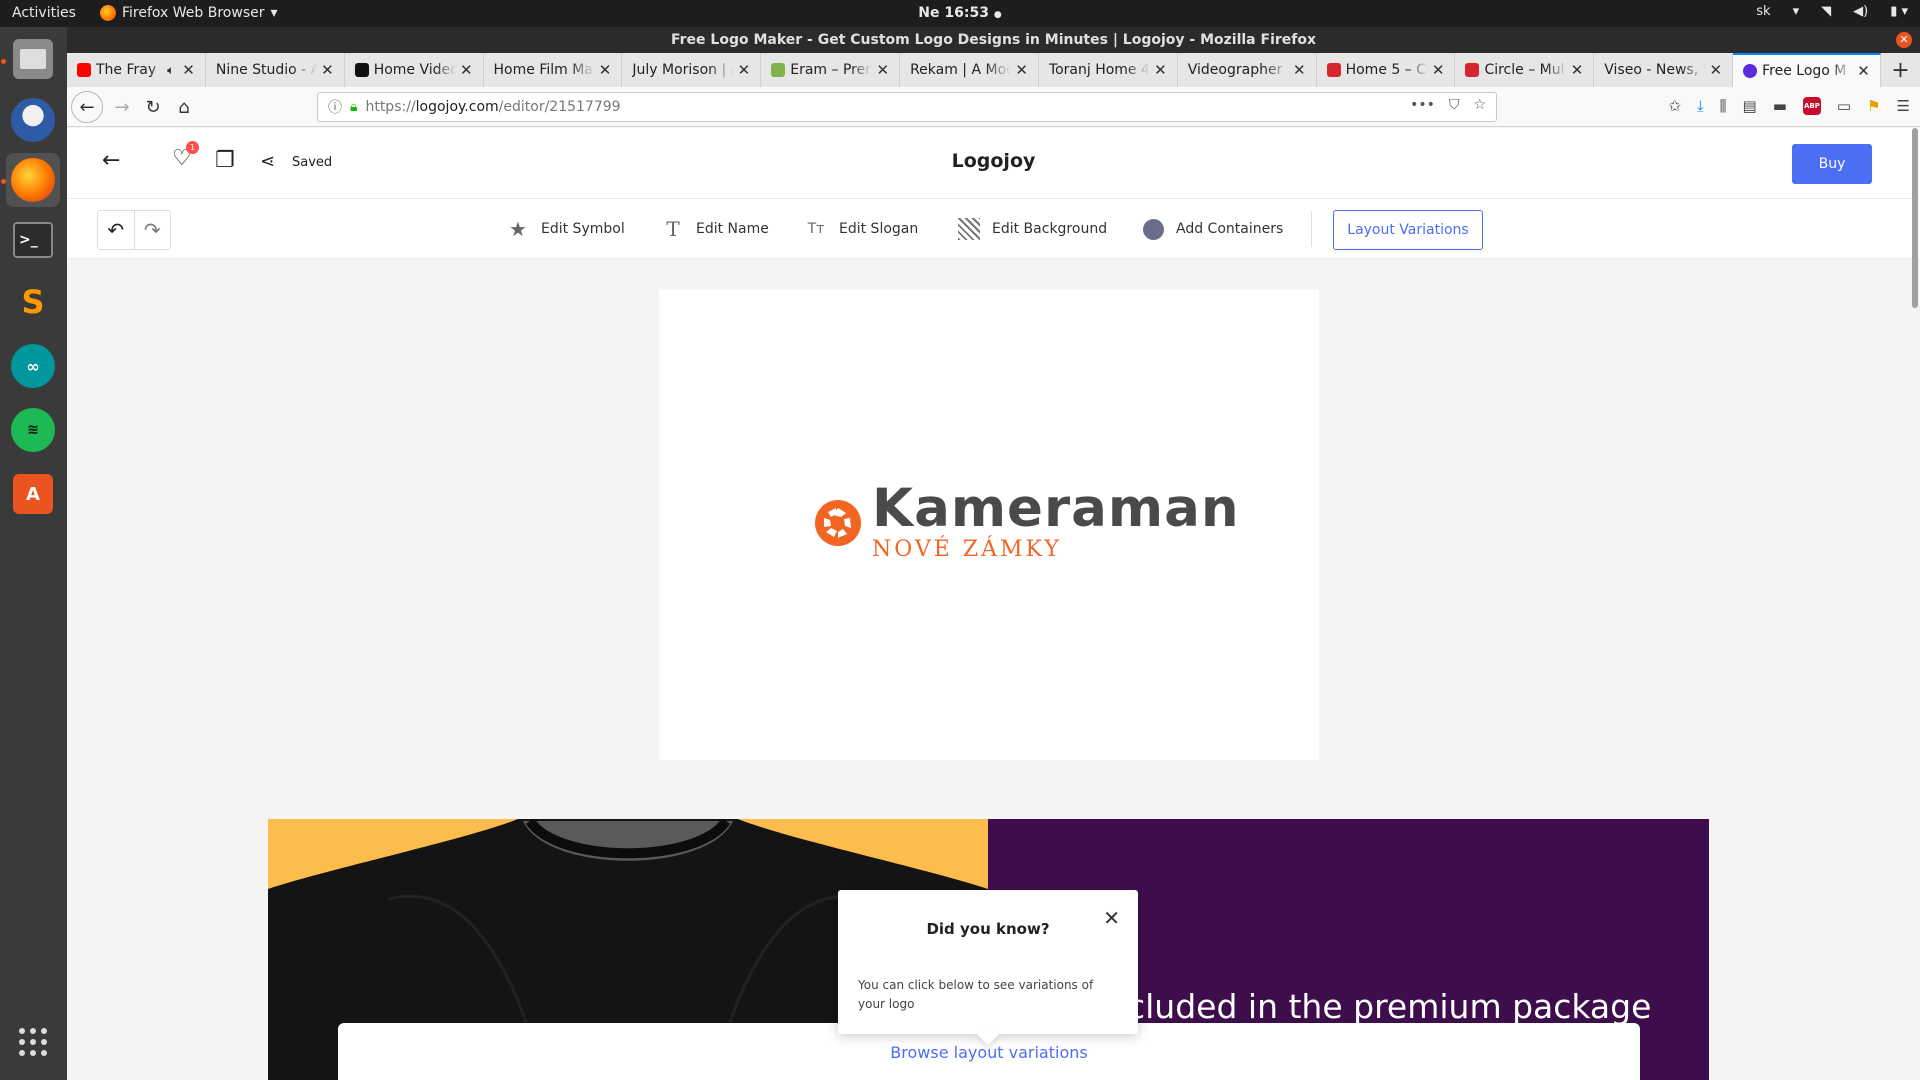  I want to click on app-menu: Firefox Web Browser ▾, so click(189, 13).